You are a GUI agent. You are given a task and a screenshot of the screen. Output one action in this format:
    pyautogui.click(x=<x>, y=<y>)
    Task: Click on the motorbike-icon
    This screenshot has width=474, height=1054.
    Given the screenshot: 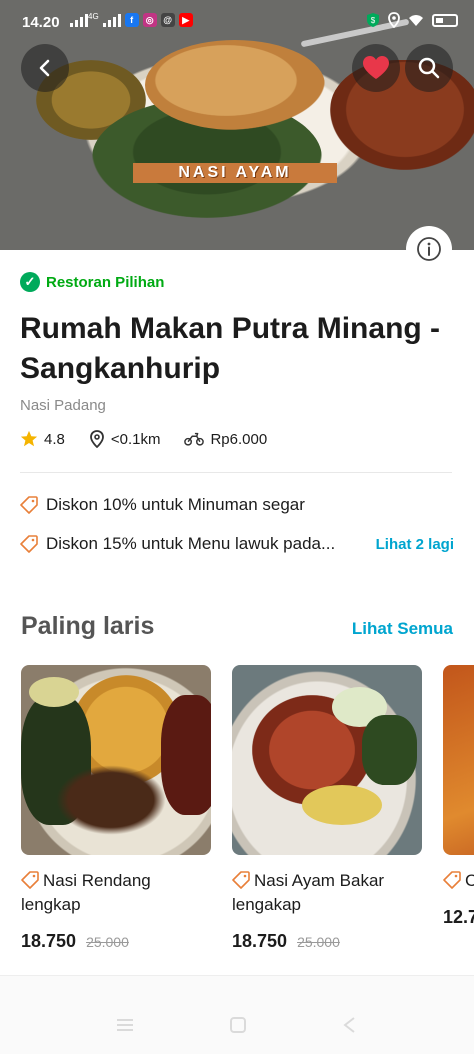 What is the action you would take?
    pyautogui.click(x=194, y=439)
    